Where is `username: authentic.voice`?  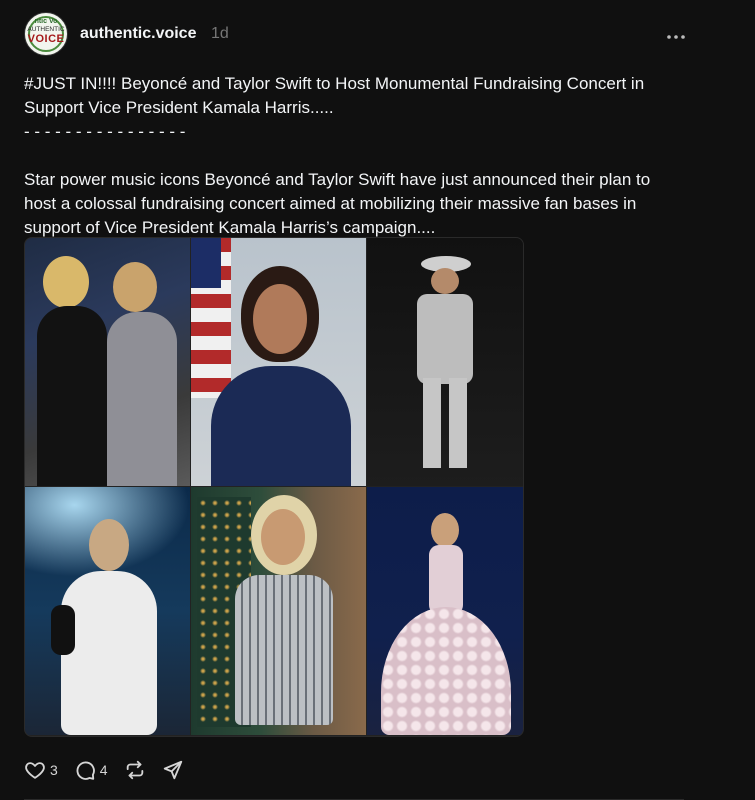 username: authentic.voice is located at coordinates (138, 34).